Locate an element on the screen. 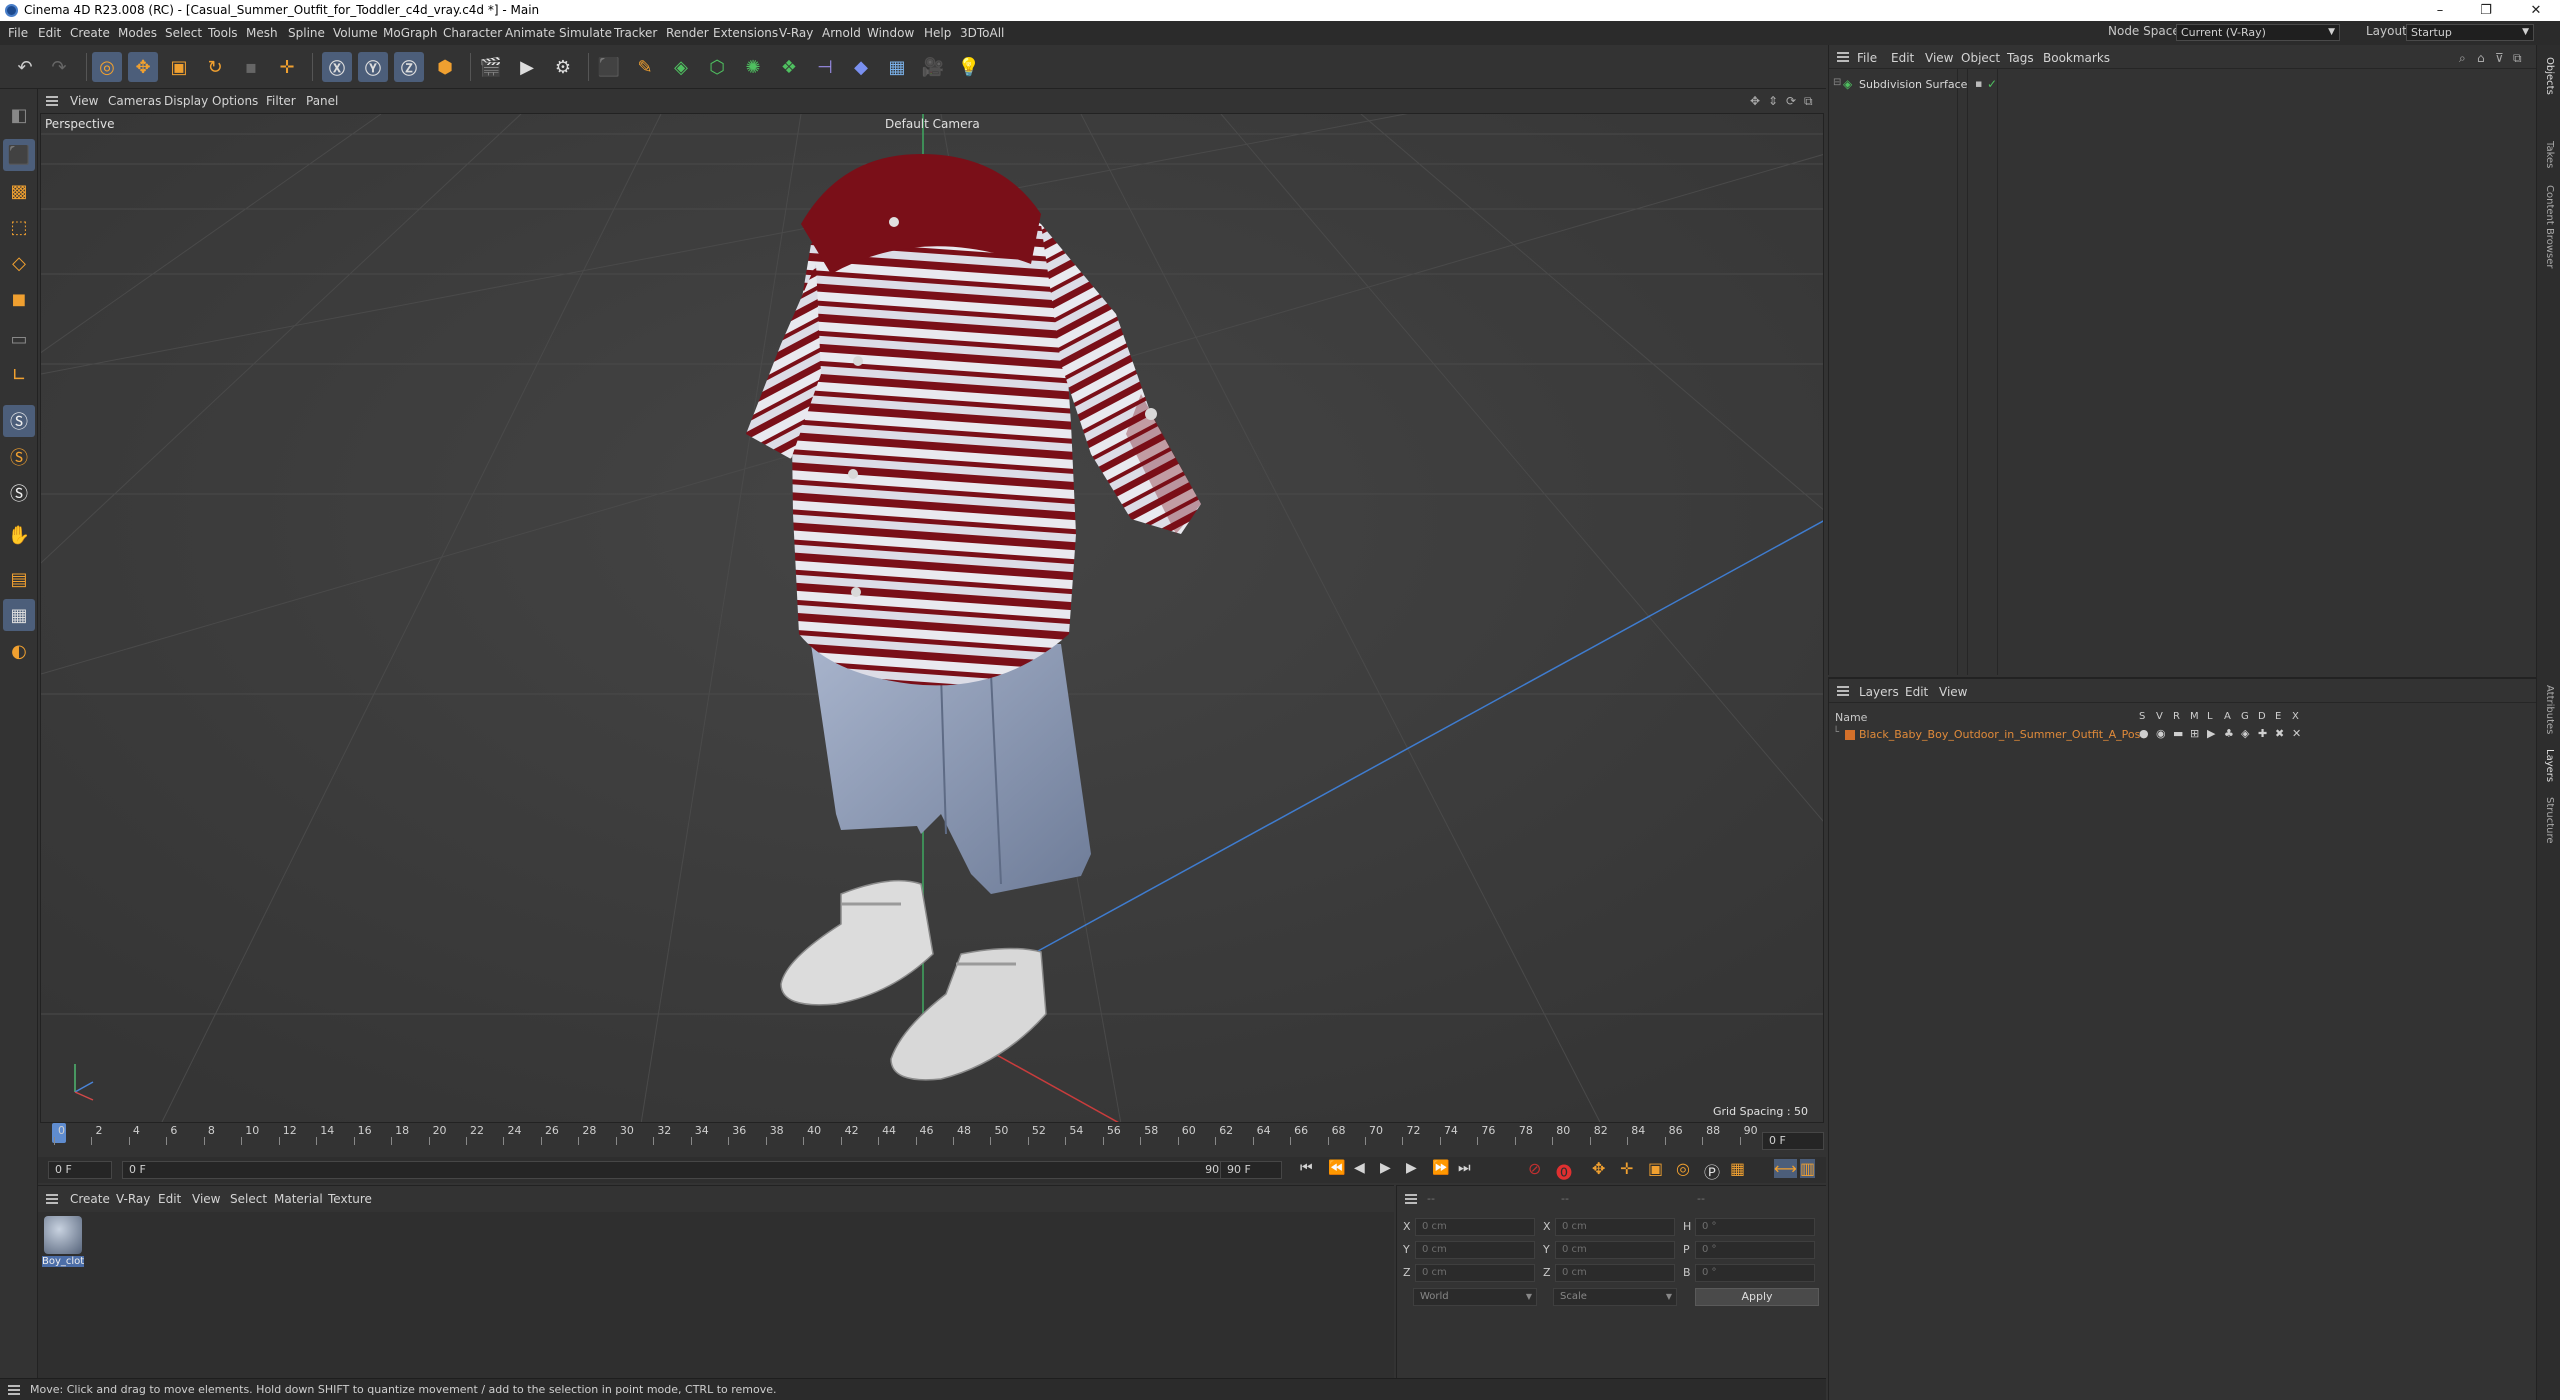  auto-keying-icon: ⓿ is located at coordinates (1564, 1171).